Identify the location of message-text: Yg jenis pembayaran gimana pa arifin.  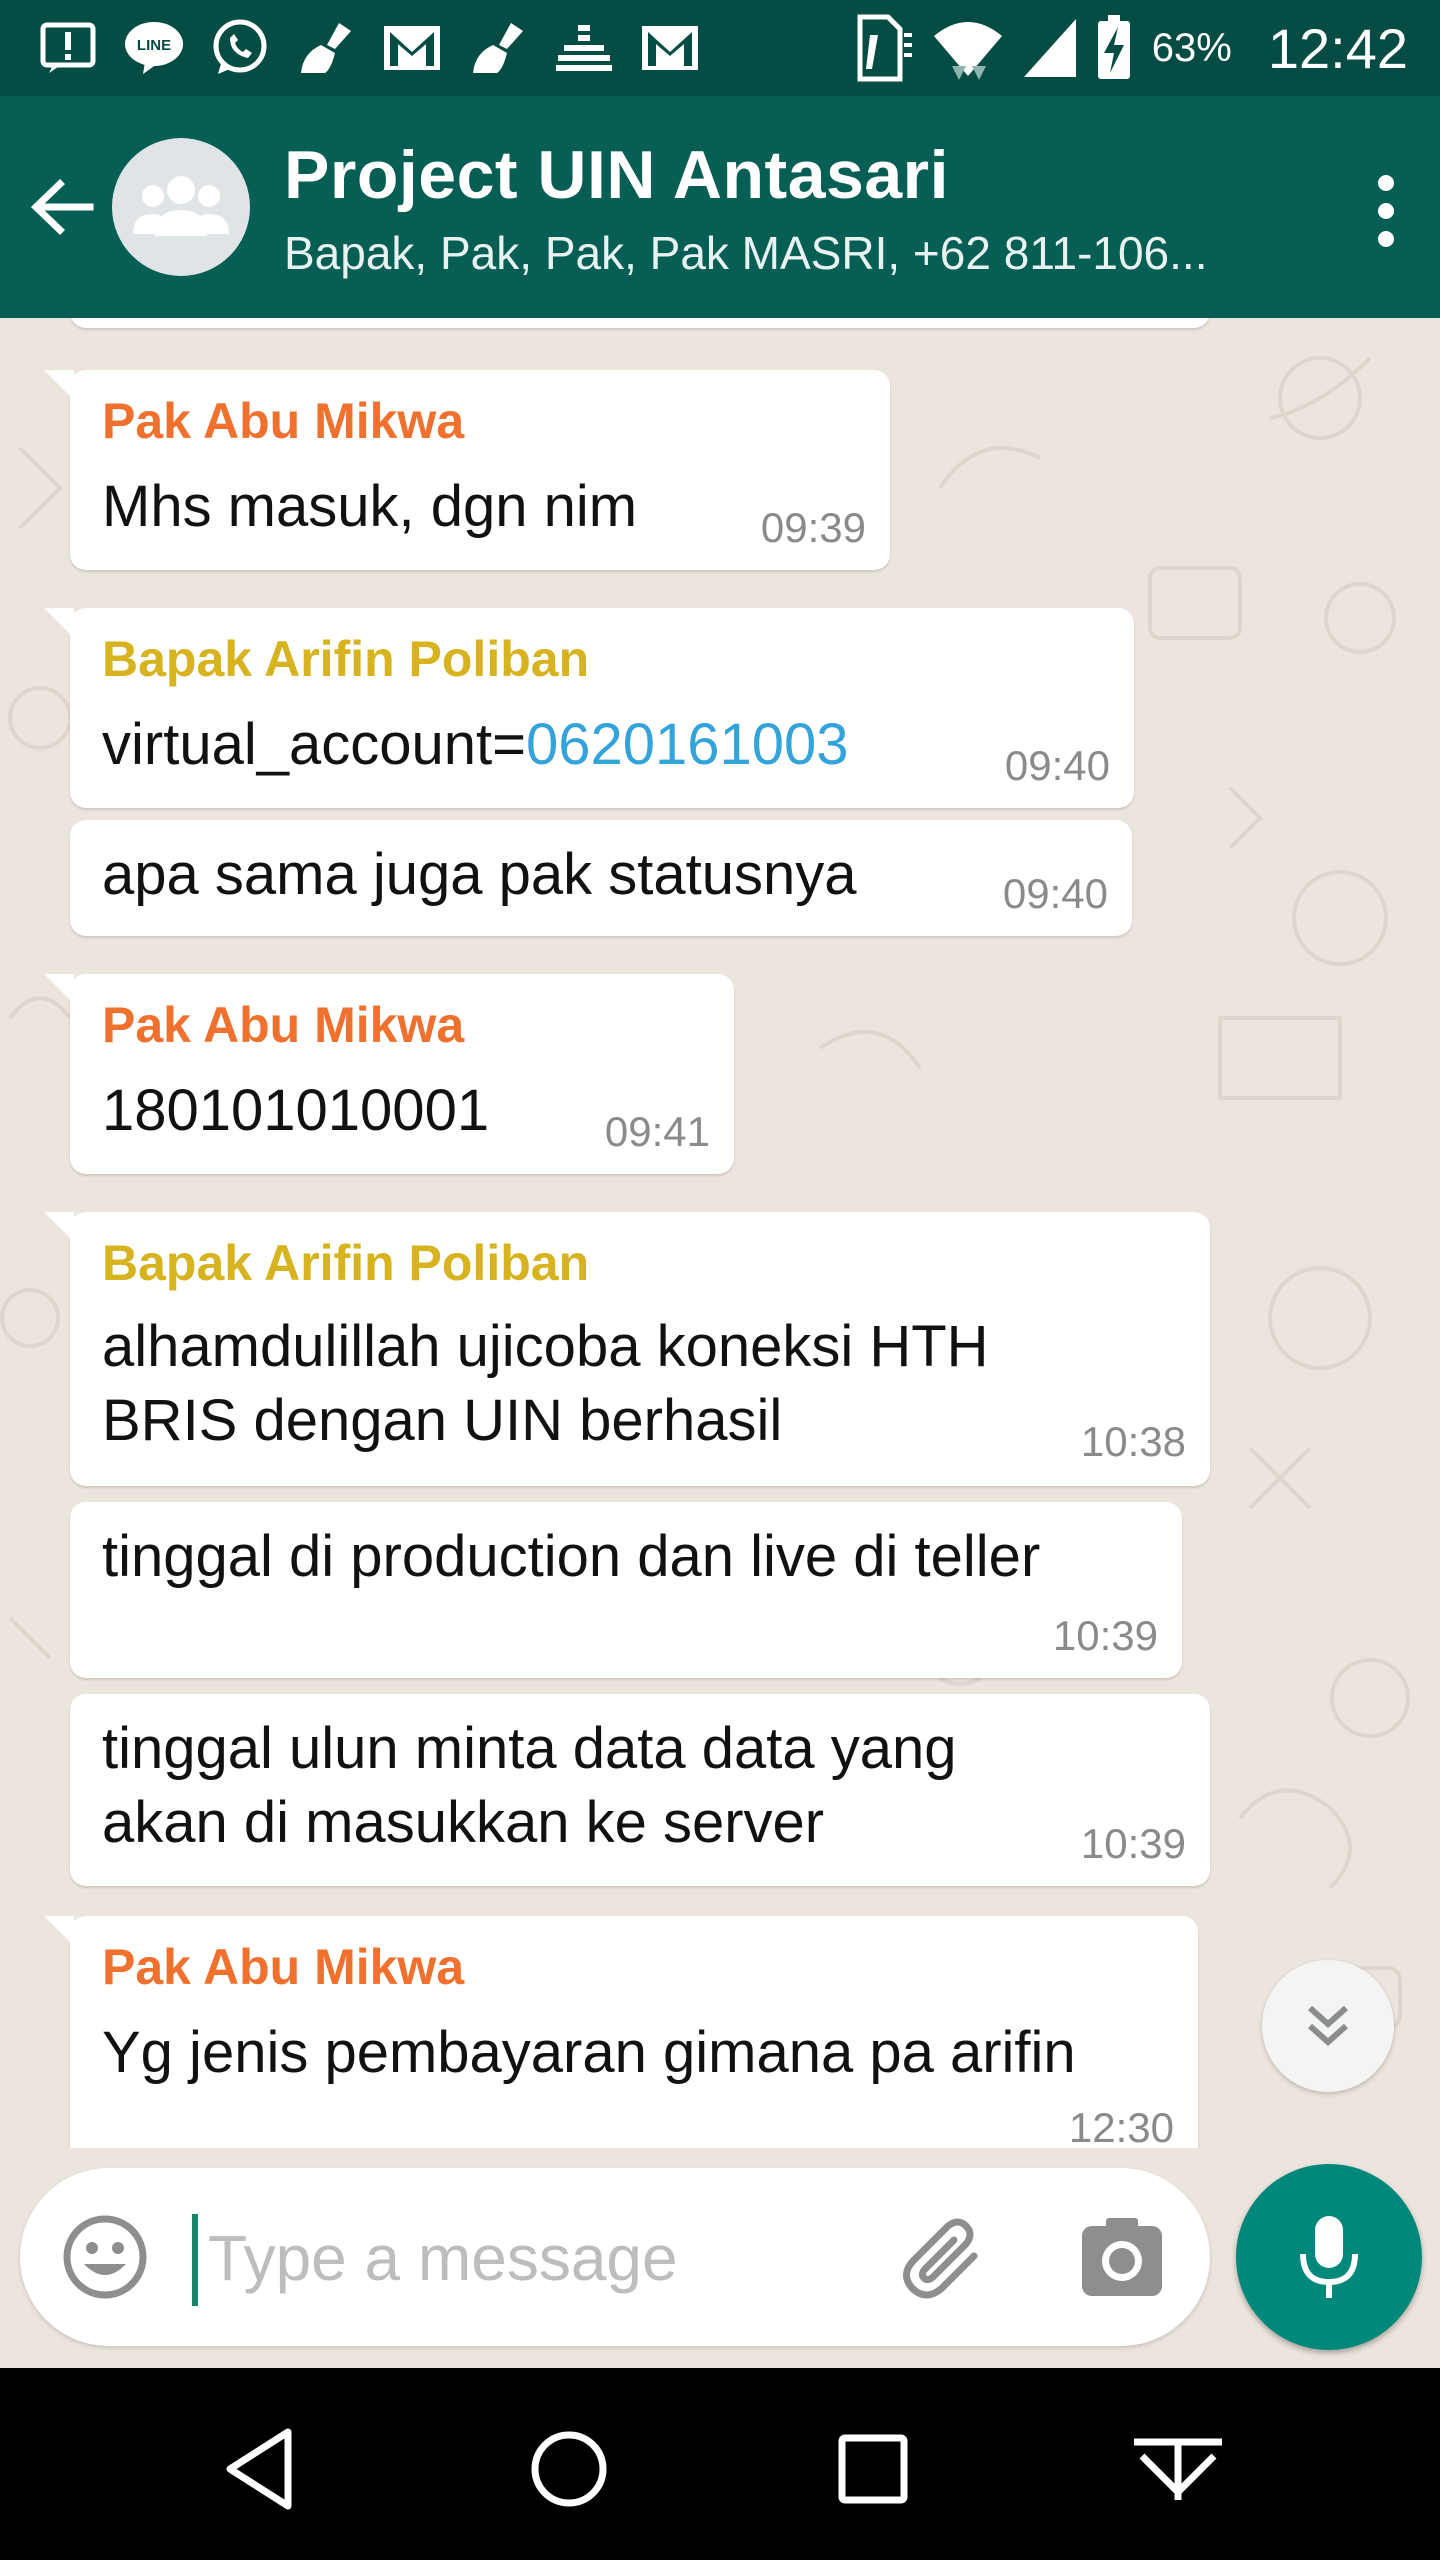
(589, 2052).